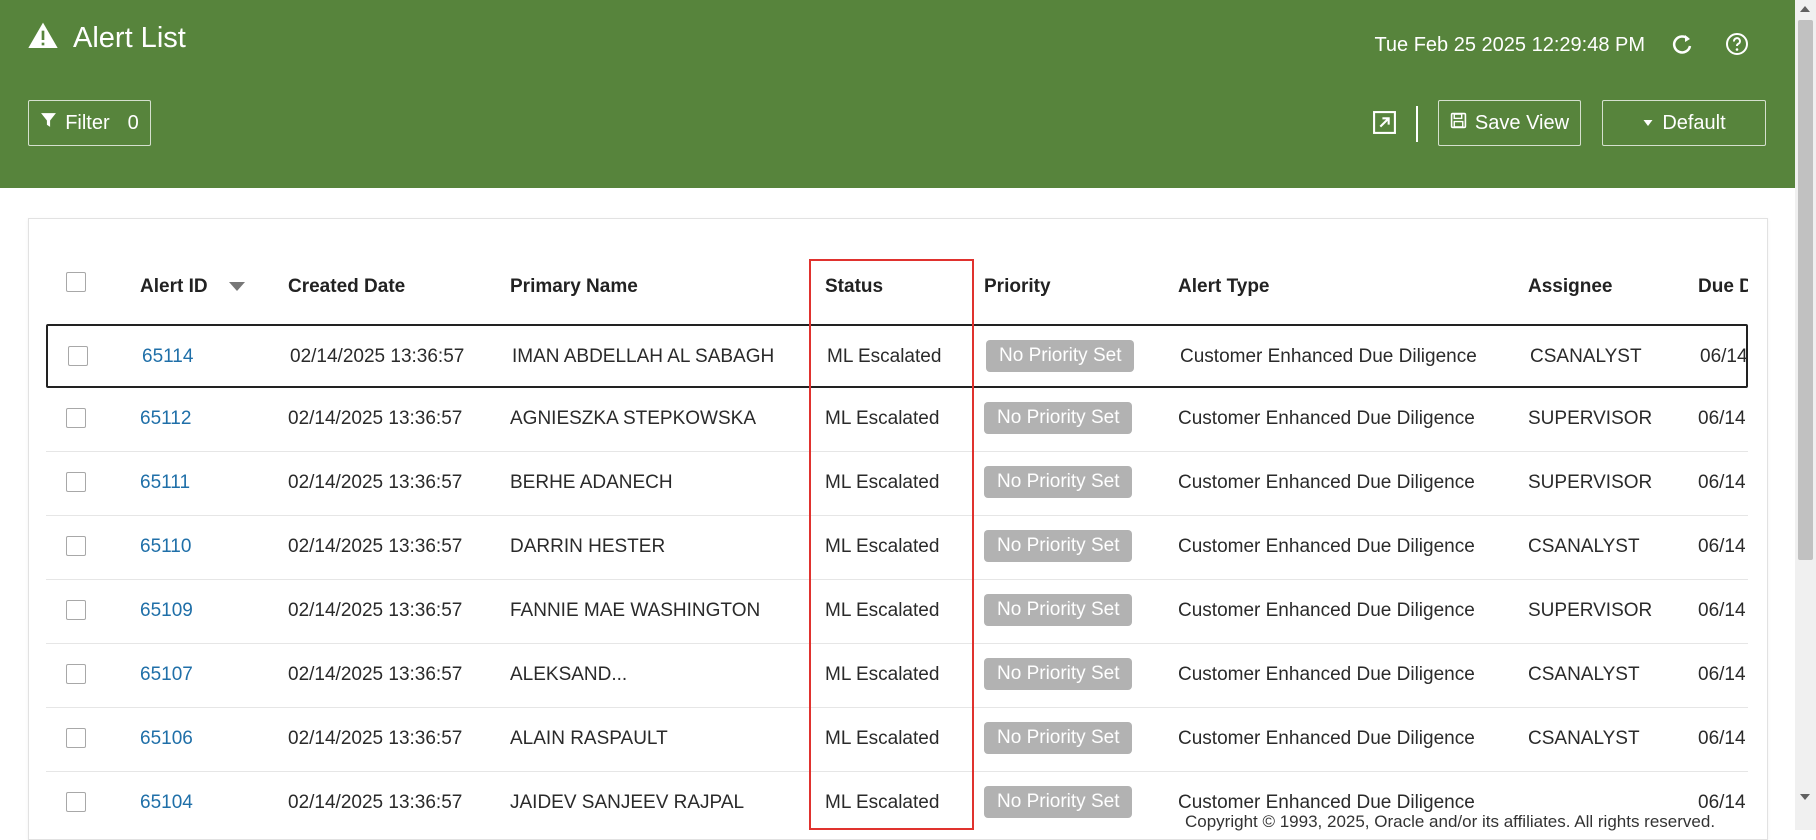  Describe the element at coordinates (1723, 287) in the screenshot. I see `column-header-due-date: Due D` at that location.